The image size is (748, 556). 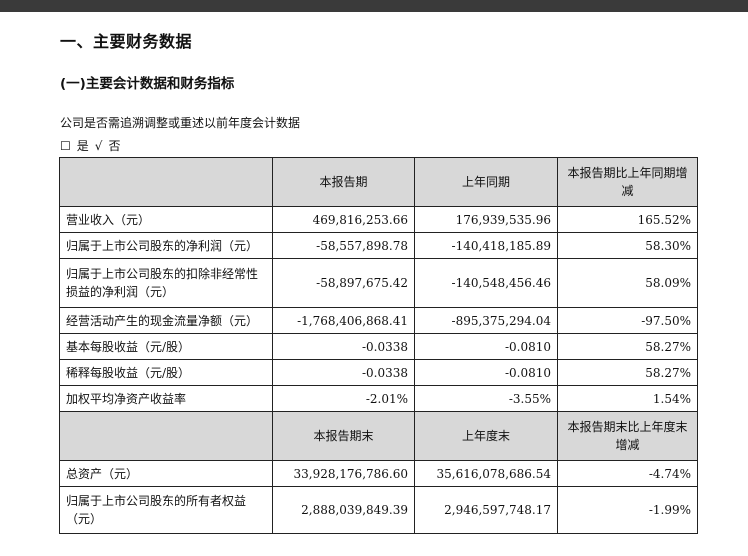 What do you see at coordinates (98, 146) in the screenshot?
I see `checkmark-icon: √` at bounding box center [98, 146].